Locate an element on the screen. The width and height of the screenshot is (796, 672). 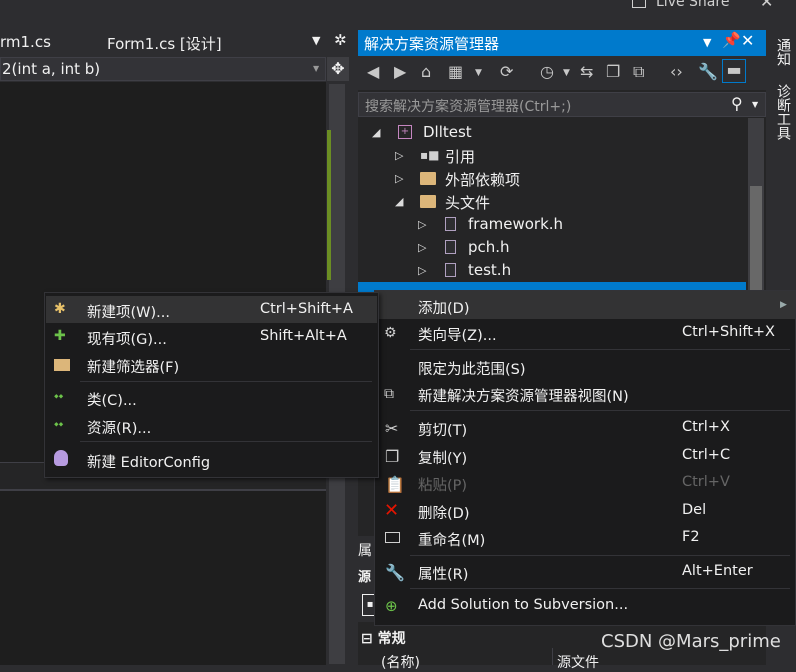
show-all-files-icon: ⧉ is located at coordinates (638, 72).